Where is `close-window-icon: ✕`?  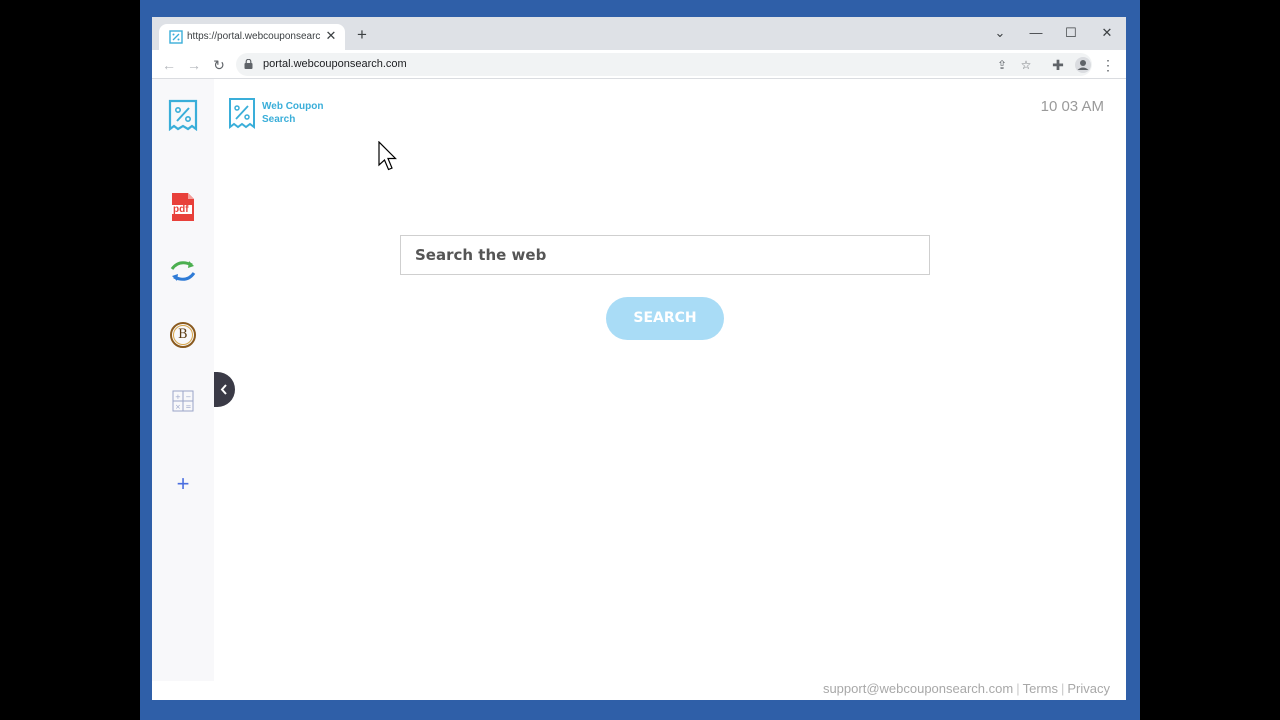 close-window-icon: ✕ is located at coordinates (1107, 33).